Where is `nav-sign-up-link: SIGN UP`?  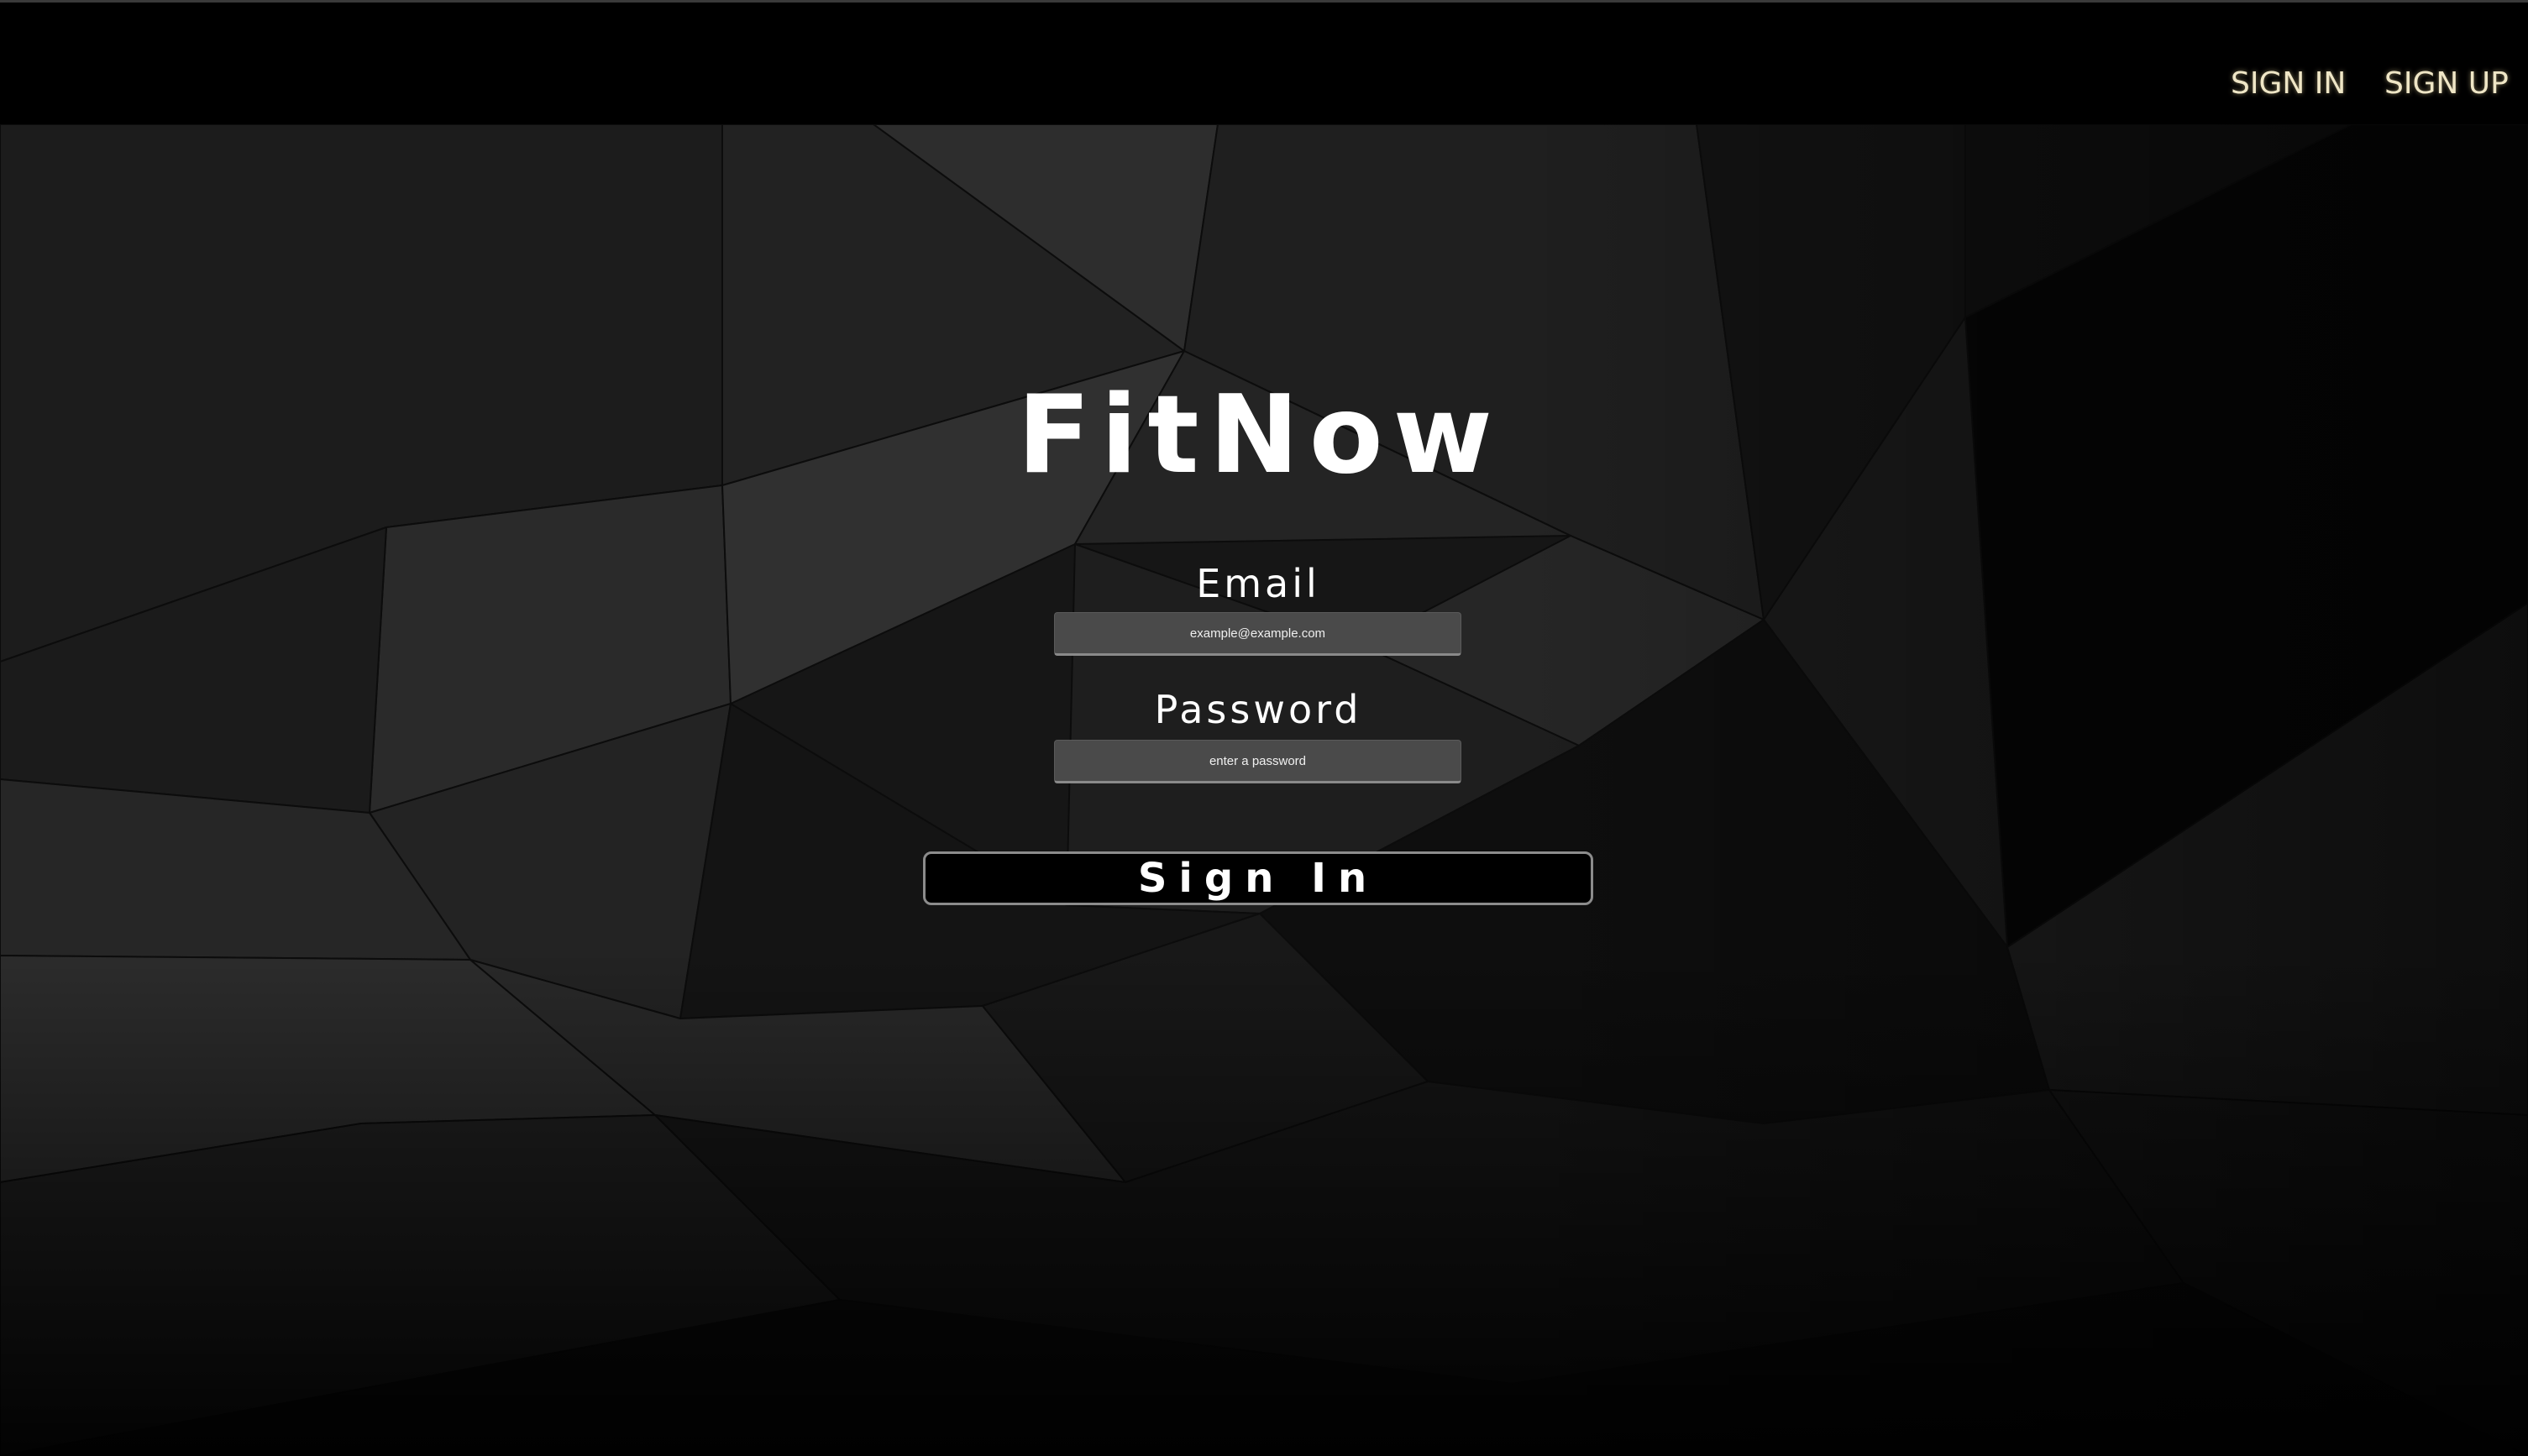 nav-sign-up-link: SIGN UP is located at coordinates (2446, 83).